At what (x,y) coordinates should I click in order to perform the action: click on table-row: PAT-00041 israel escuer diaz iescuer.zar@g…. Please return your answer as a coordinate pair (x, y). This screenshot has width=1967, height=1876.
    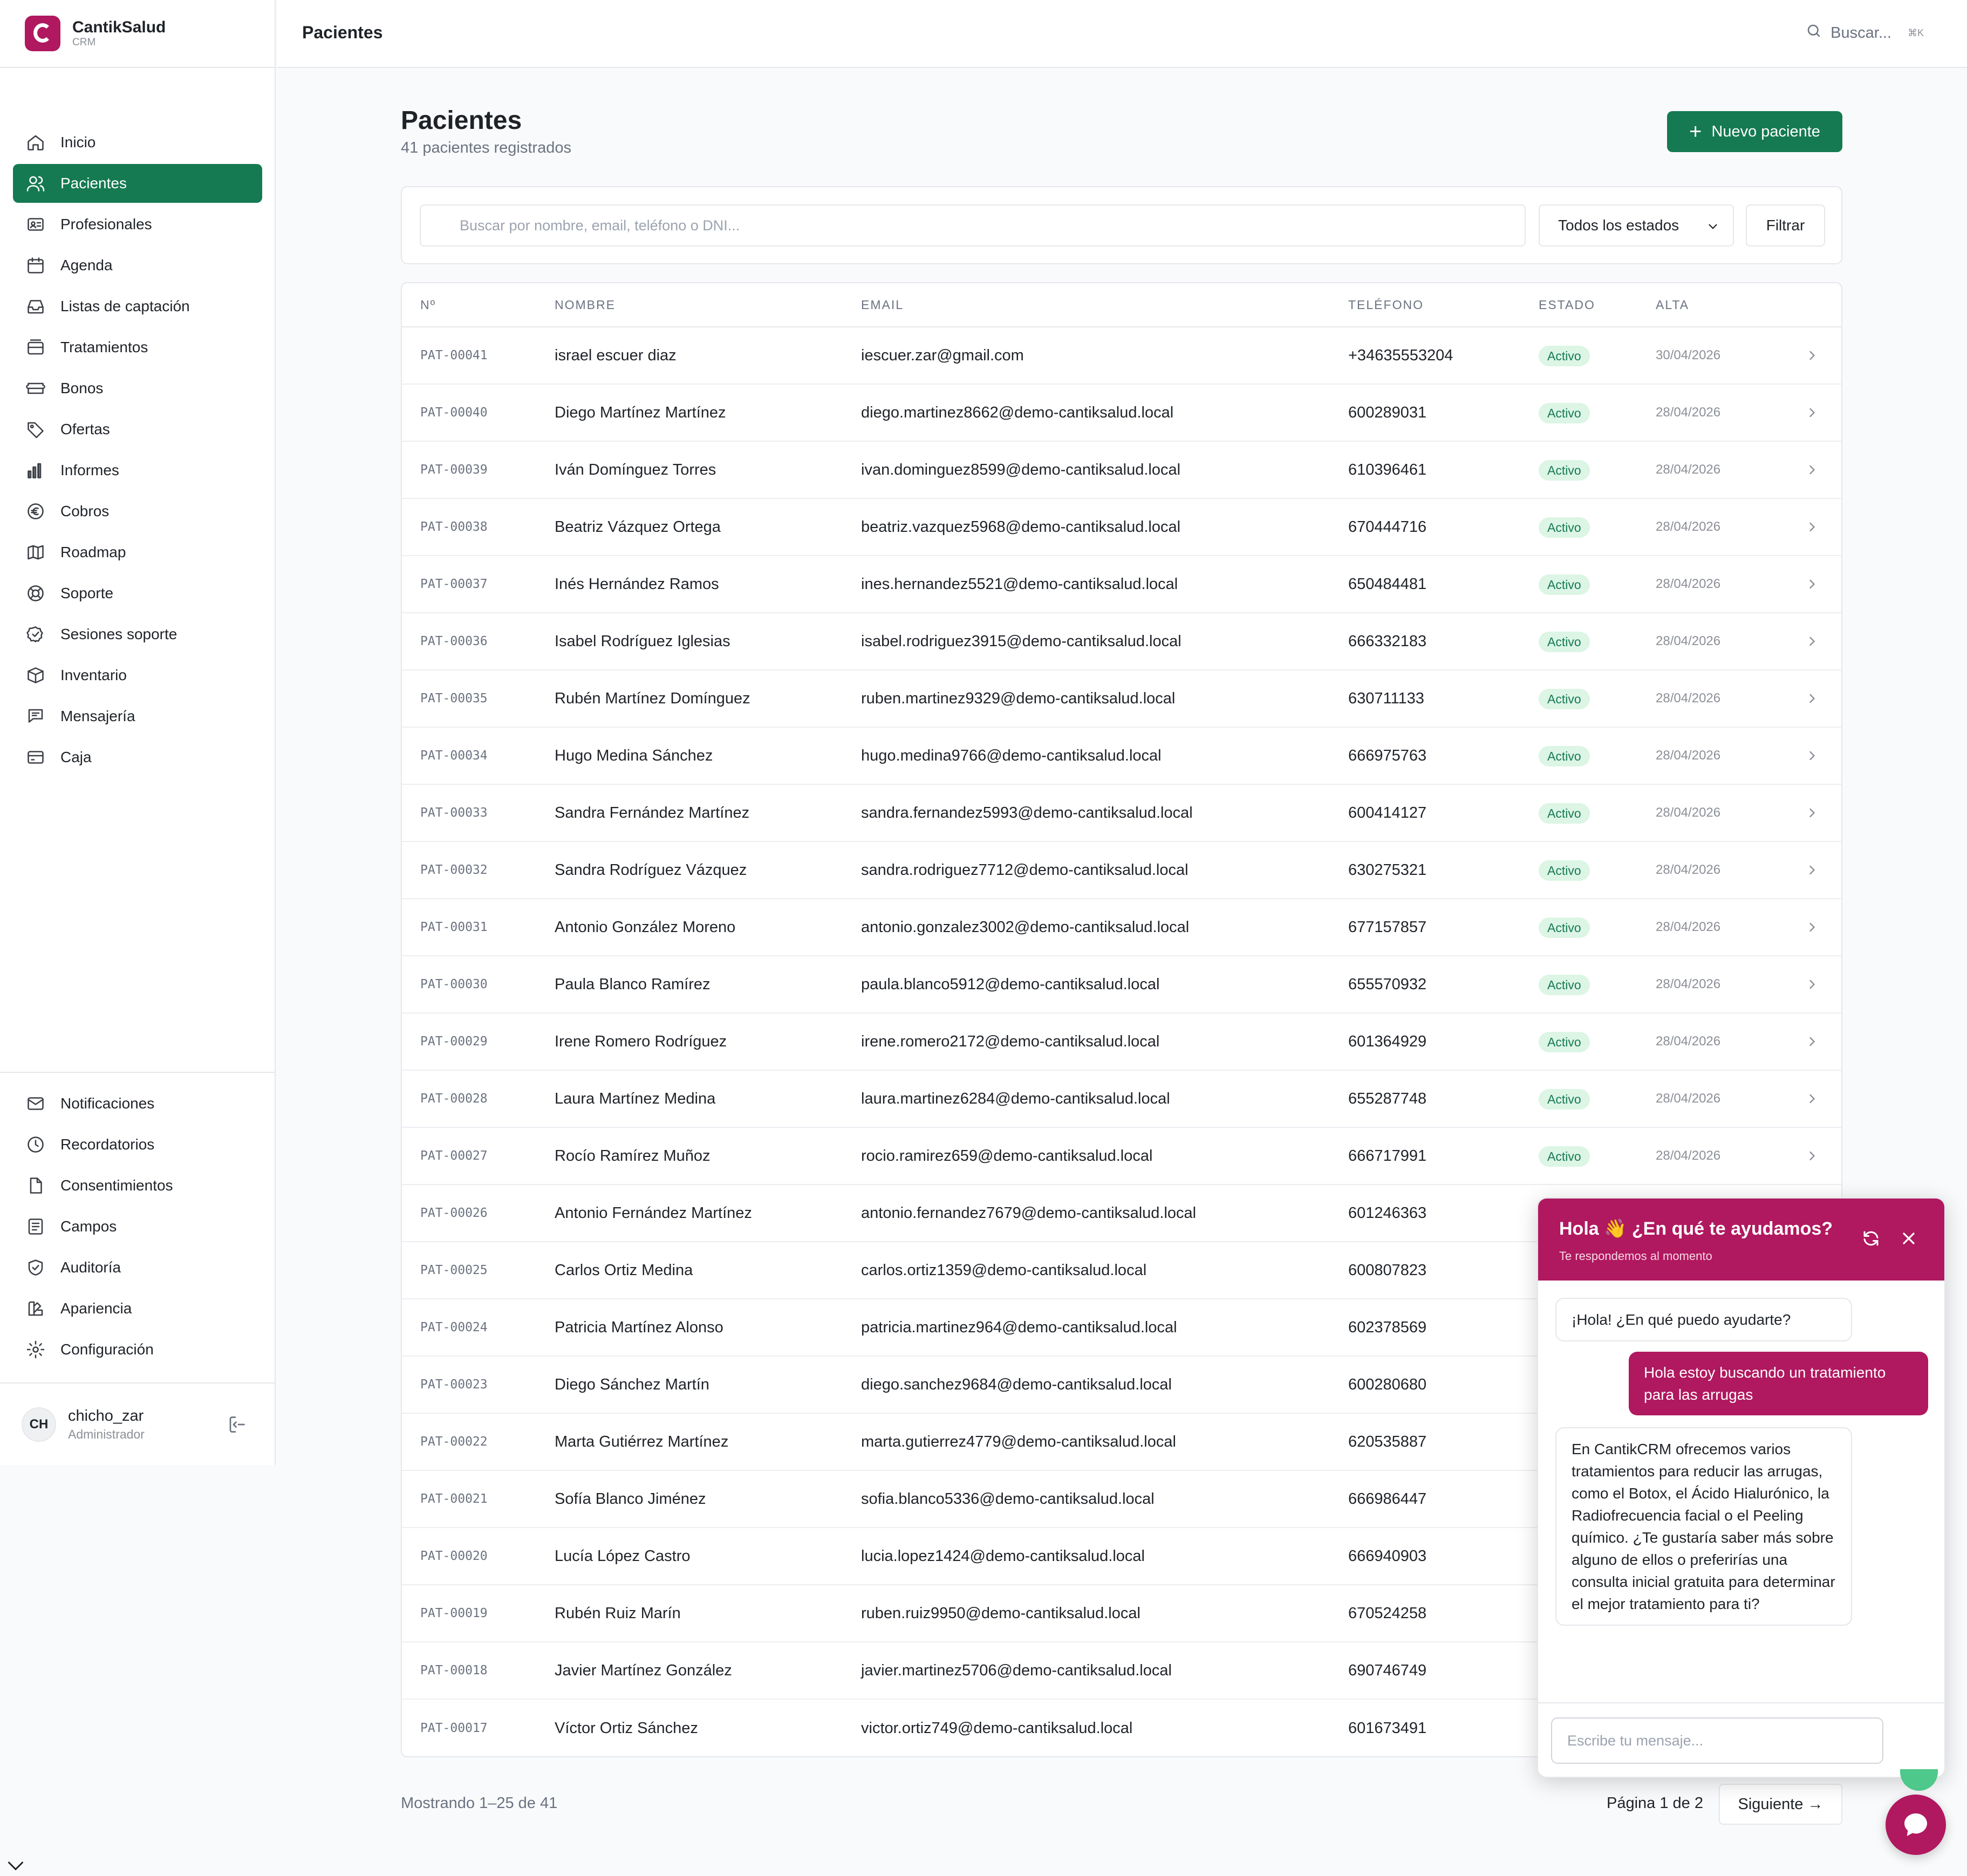
    Looking at the image, I should click on (1121, 356).